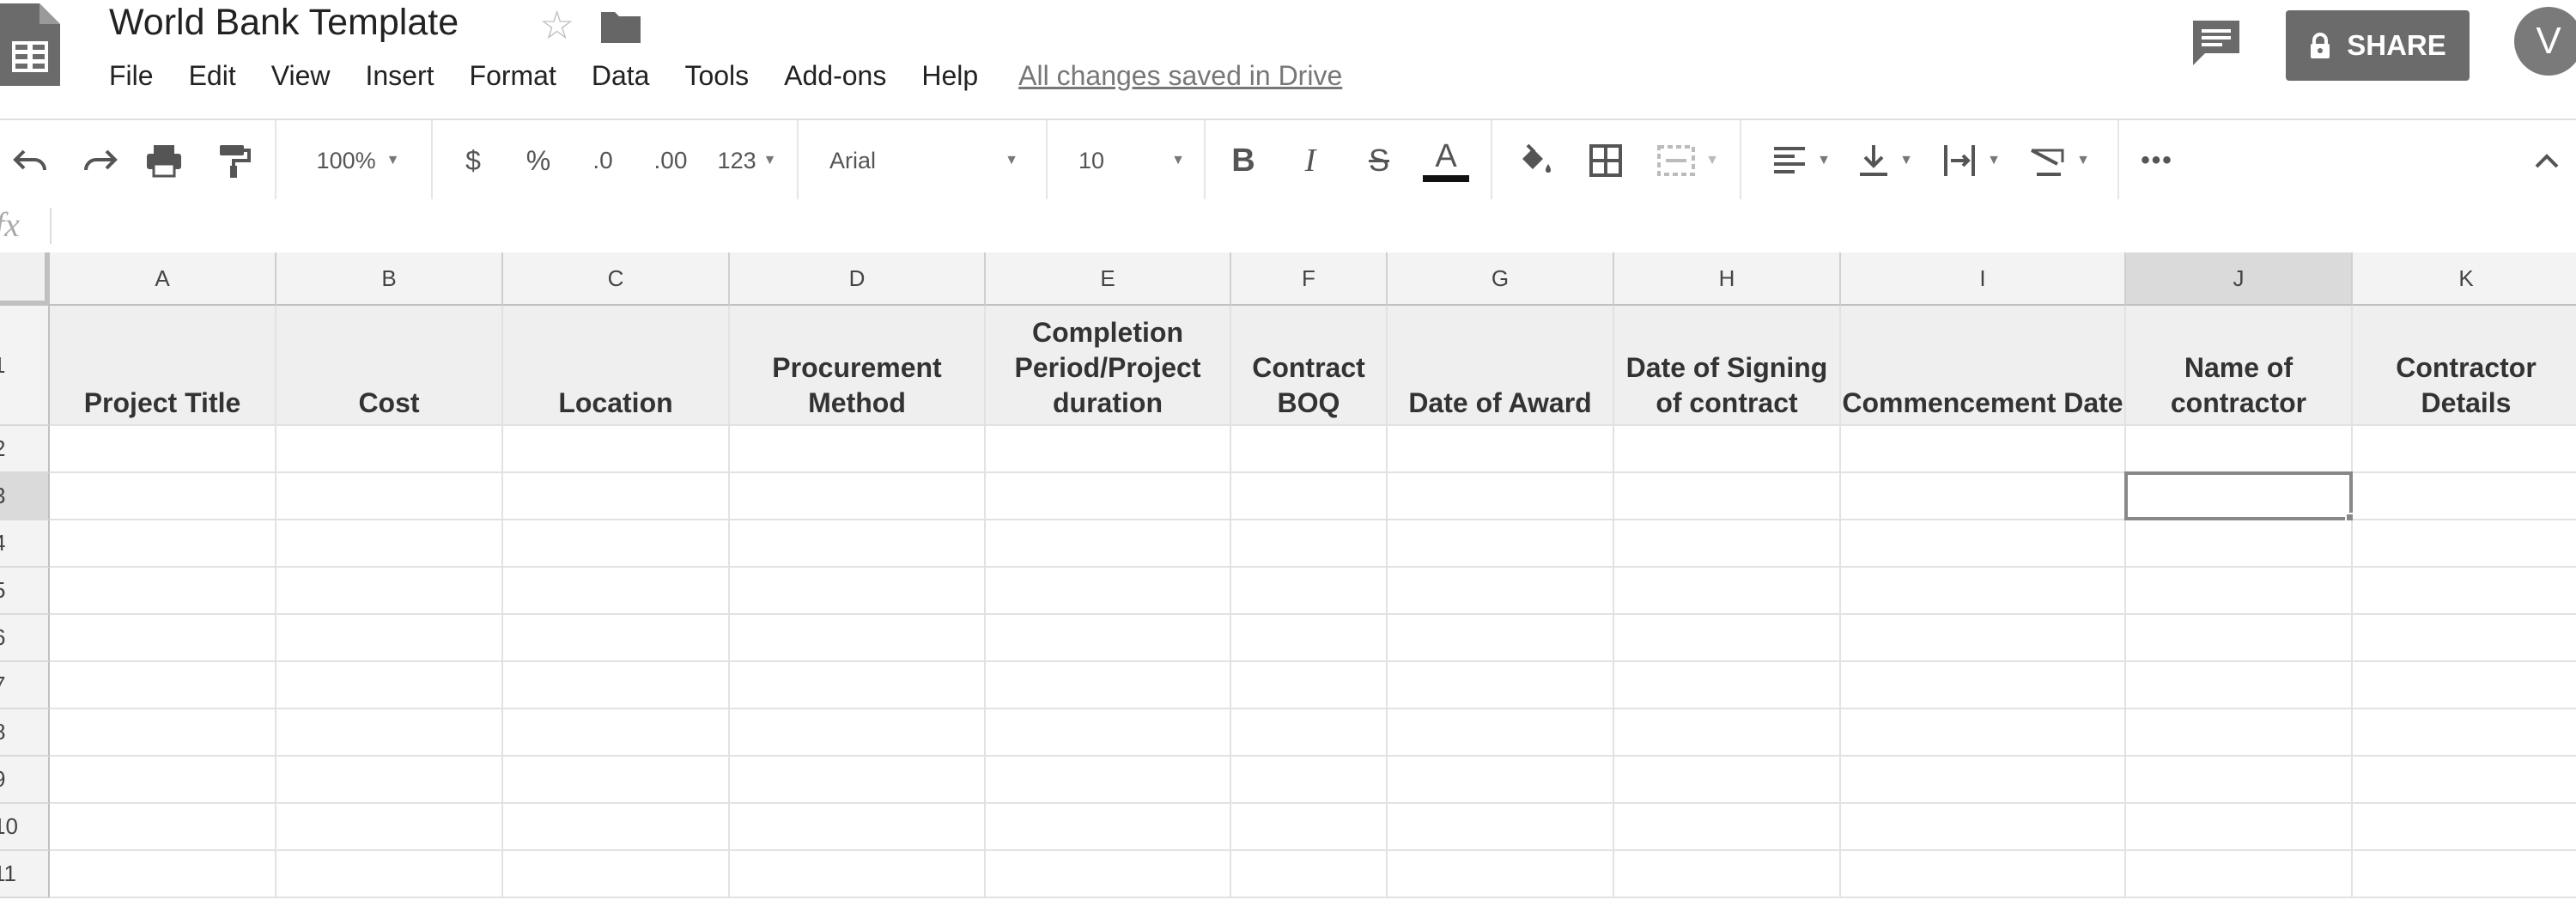 The height and width of the screenshot is (906, 2576). What do you see at coordinates (2464, 733) in the screenshot?
I see `cell-k8` at bounding box center [2464, 733].